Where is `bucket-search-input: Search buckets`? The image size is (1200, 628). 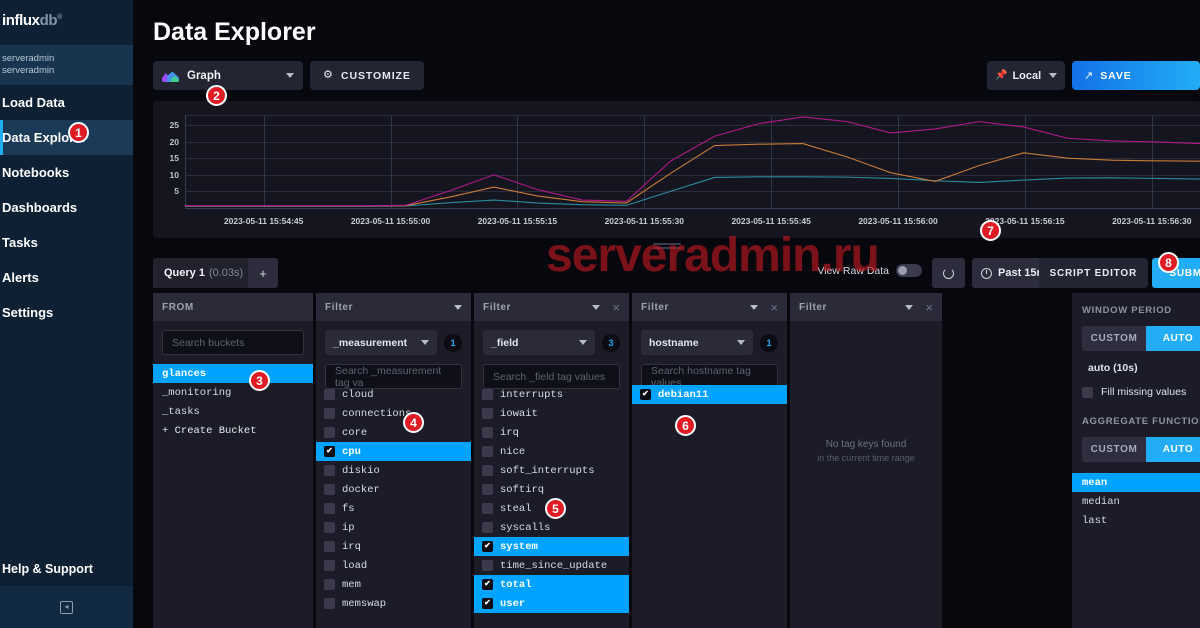
bucket-search-input: Search buckets is located at coordinates (233, 342).